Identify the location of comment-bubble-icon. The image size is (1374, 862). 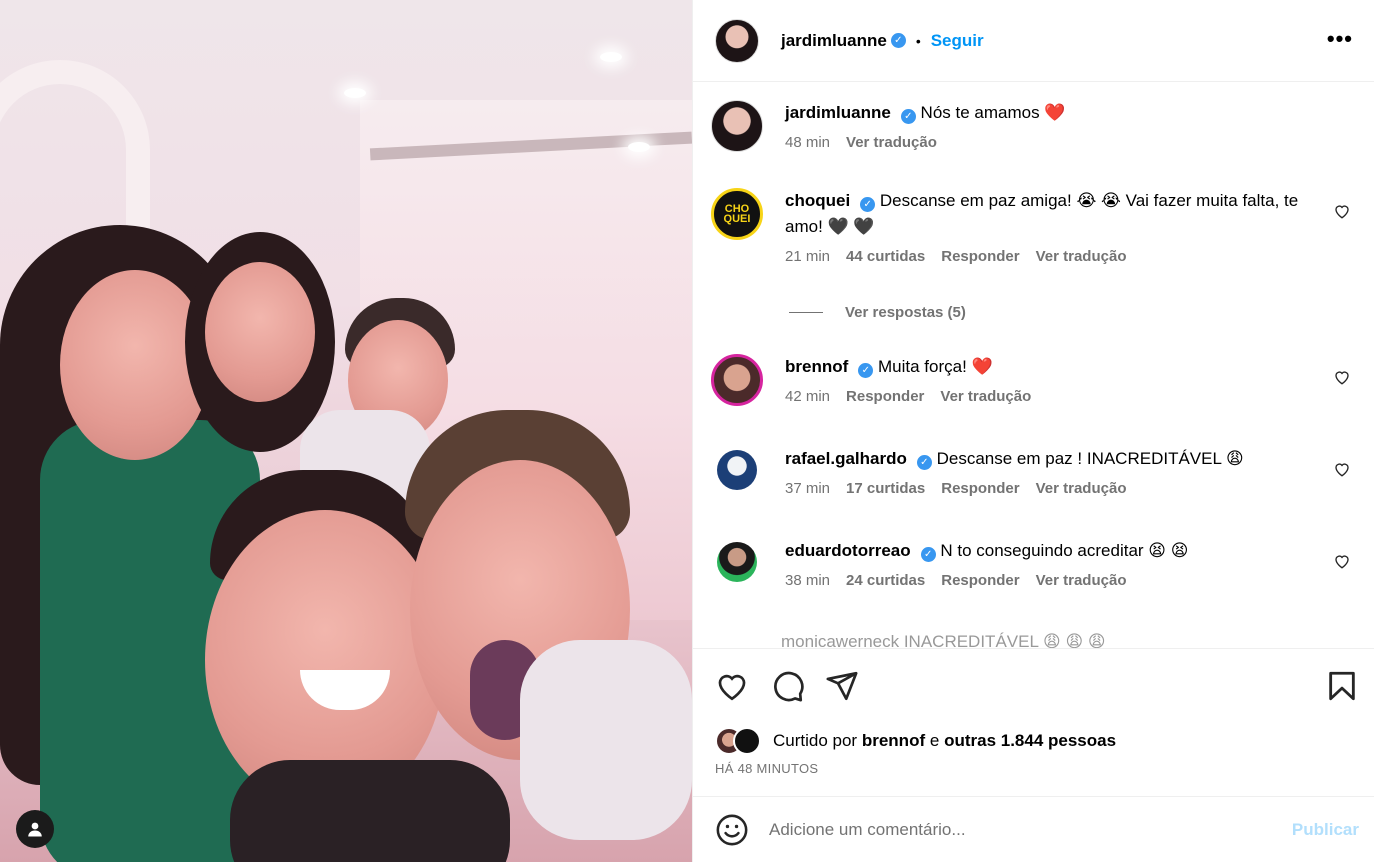
(788, 686).